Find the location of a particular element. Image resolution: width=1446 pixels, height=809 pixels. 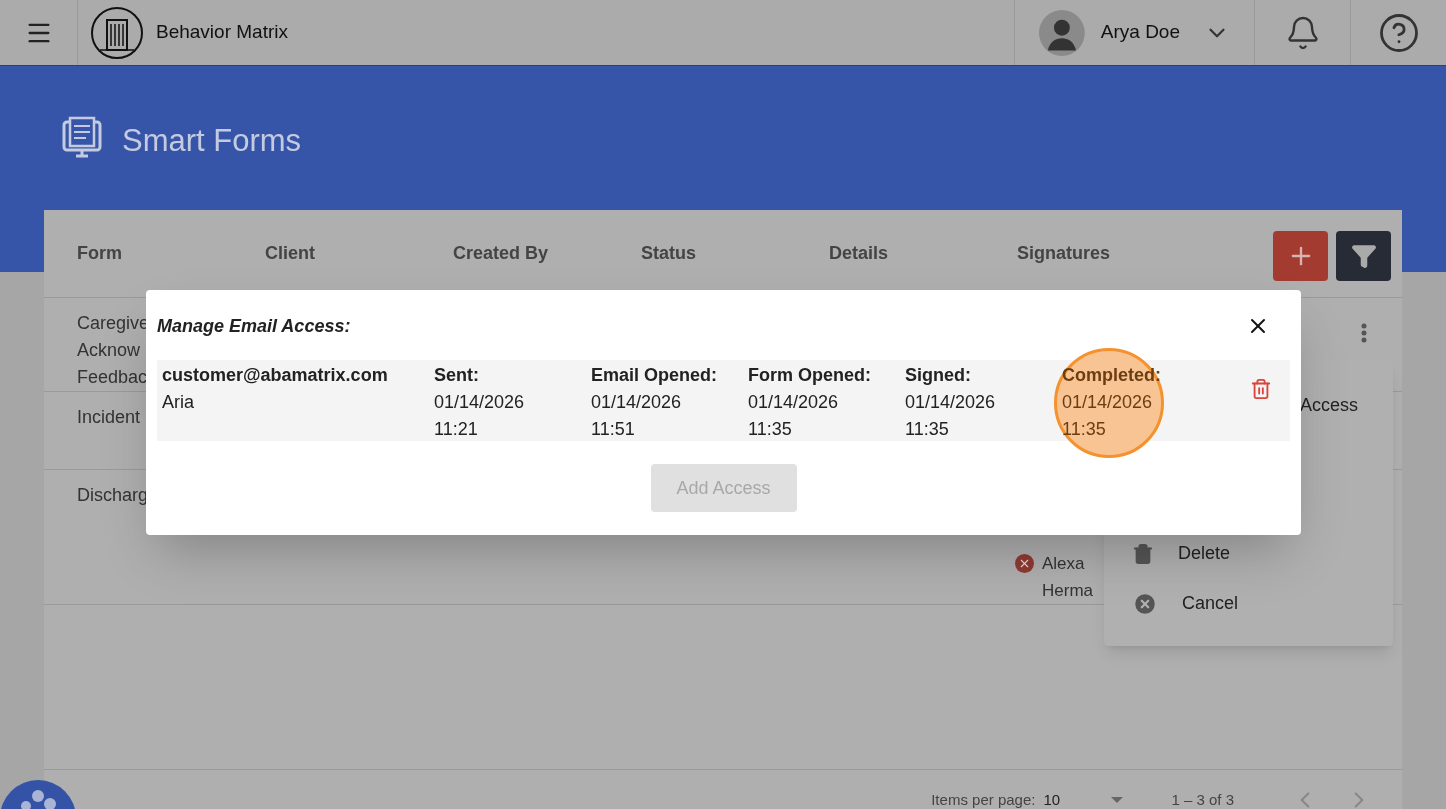

form-name: Caregive is located at coordinates (112, 323).